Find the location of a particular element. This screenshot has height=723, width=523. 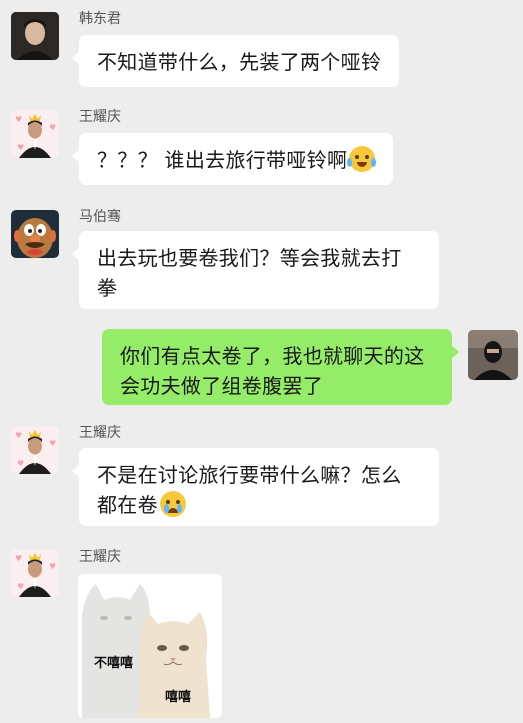

two-cats-sticker-icon: 不嘻嘻 嘻嘻 is located at coordinates (150, 646).